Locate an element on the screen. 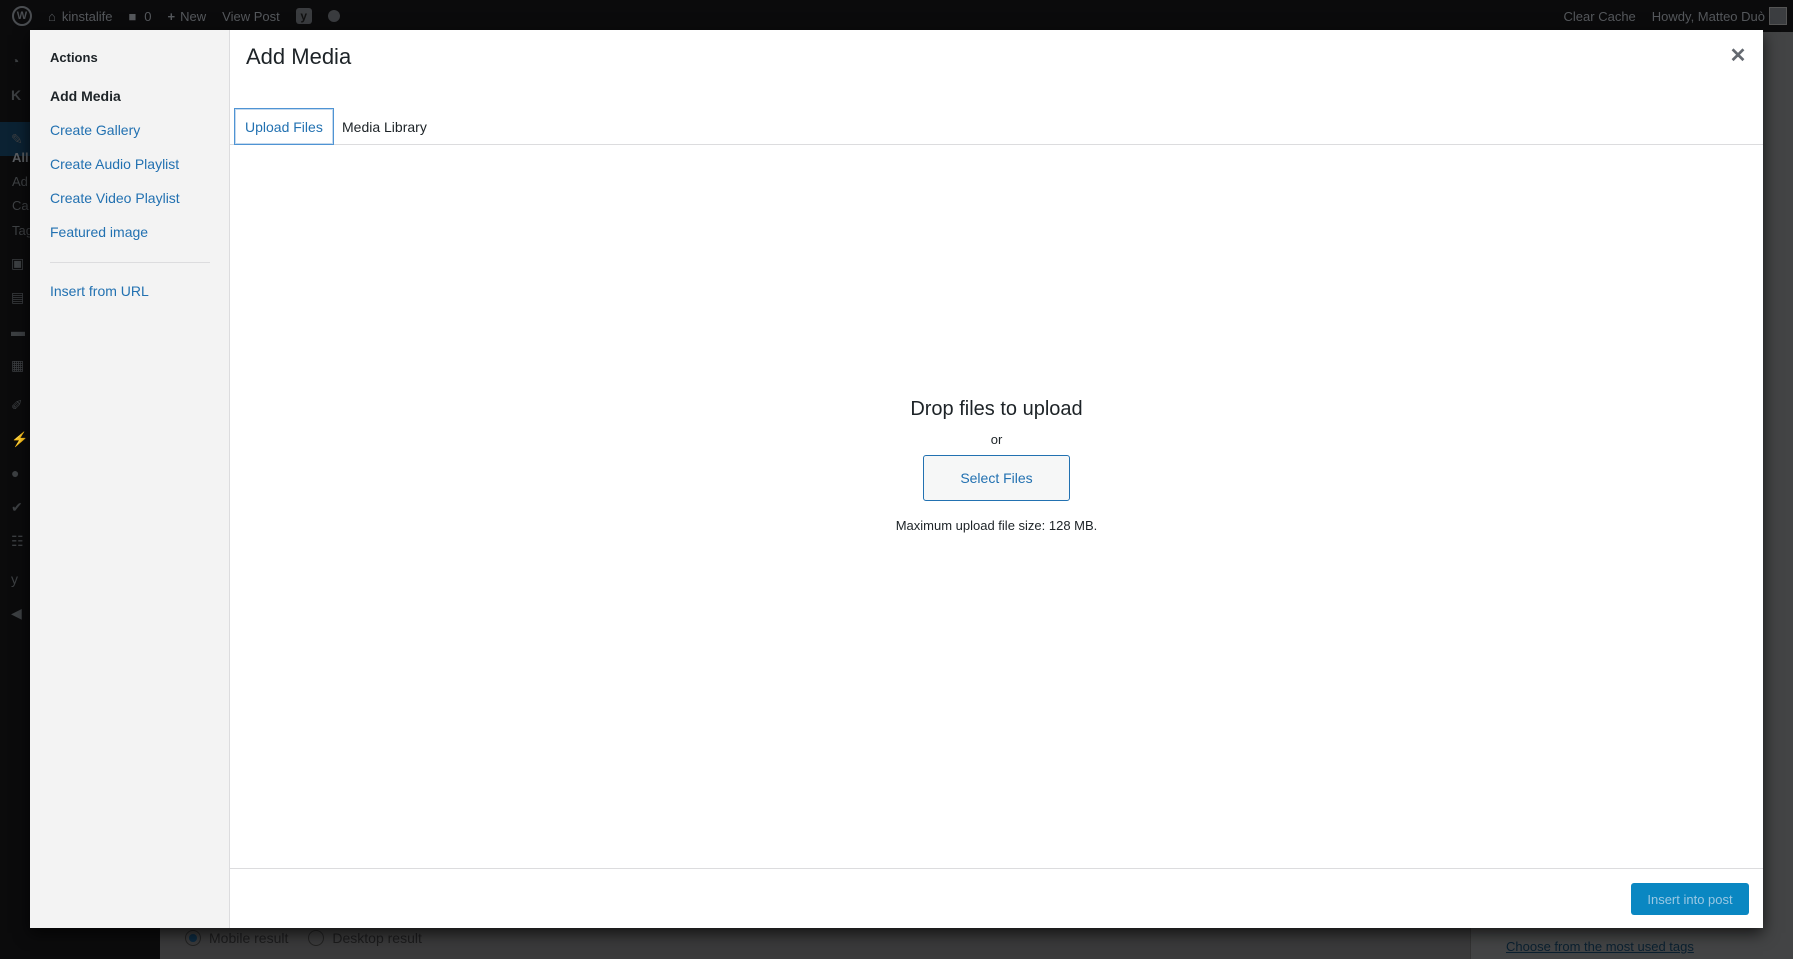 The image size is (1793, 959). circle-icon is located at coordinates (333, 16).